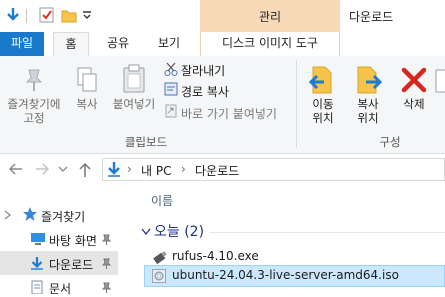  I want to click on tab-disk-image-tools: 디스크 이미지 도구, so click(270, 44).